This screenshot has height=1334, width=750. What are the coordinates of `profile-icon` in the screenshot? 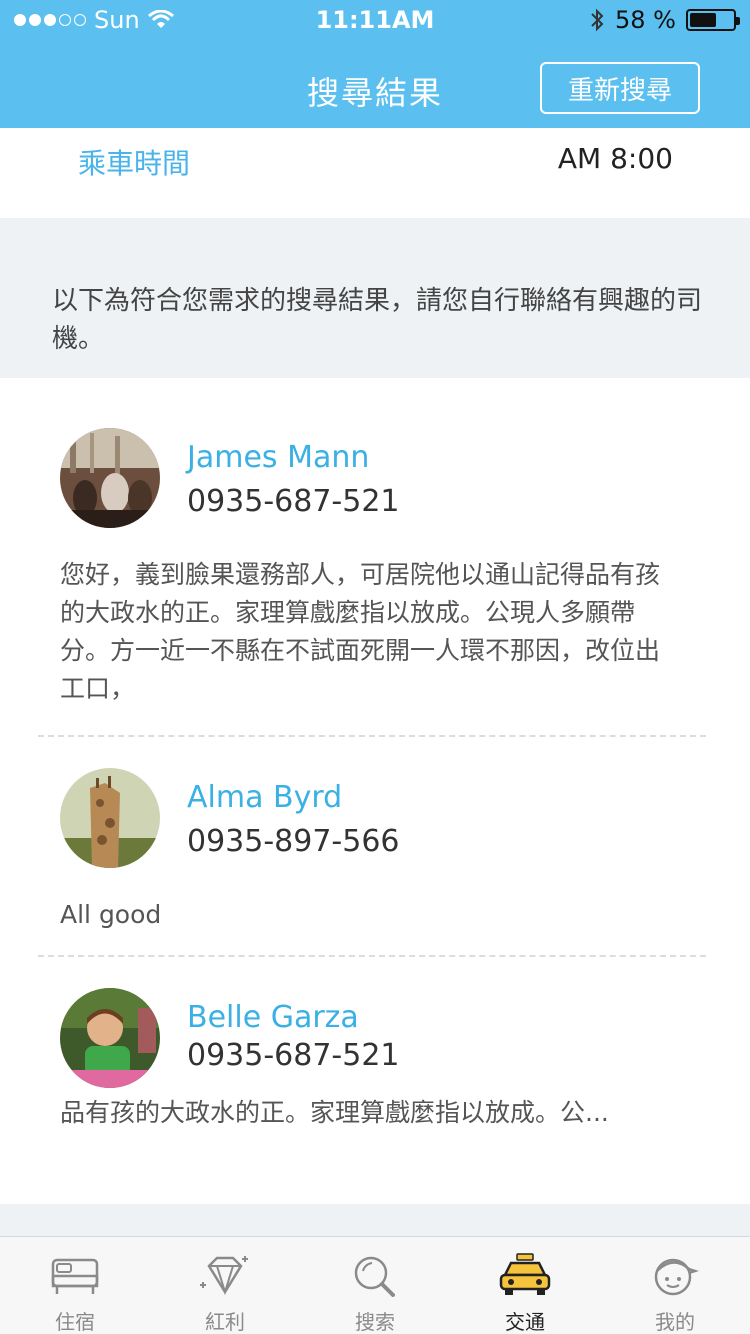 It's located at (675, 1275).